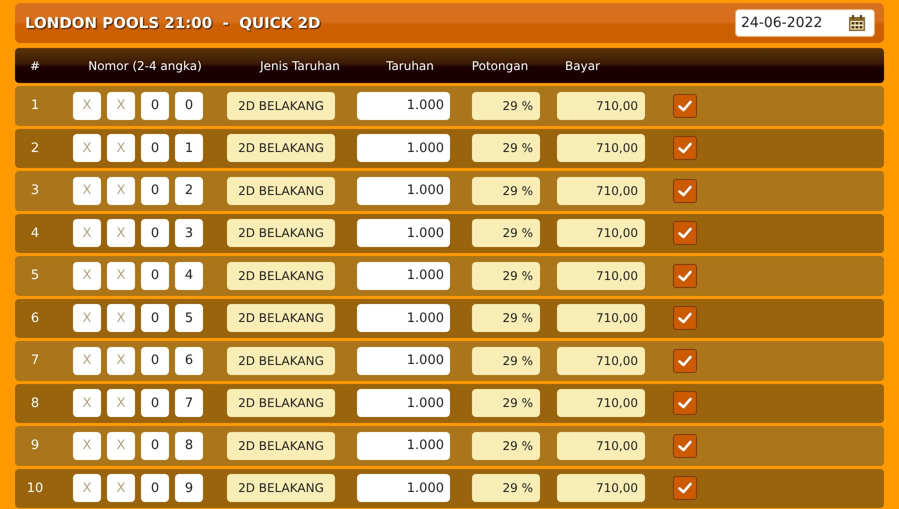 Image resolution: width=899 pixels, height=509 pixels. I want to click on digit-field: 9, so click(189, 488).